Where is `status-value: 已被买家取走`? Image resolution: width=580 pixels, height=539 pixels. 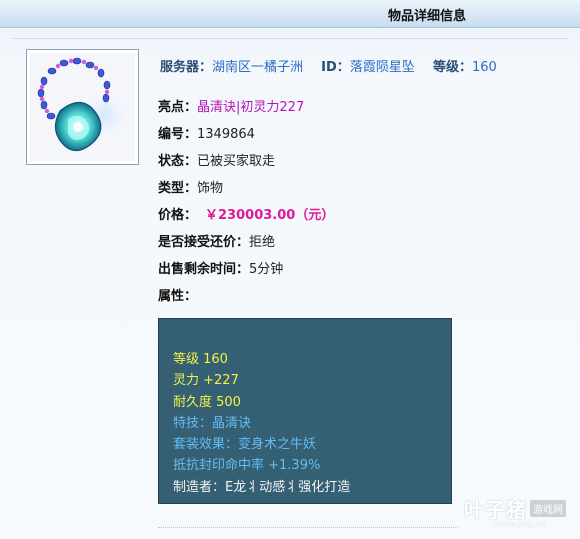
status-value: 已被买家取走 is located at coordinates (236, 161).